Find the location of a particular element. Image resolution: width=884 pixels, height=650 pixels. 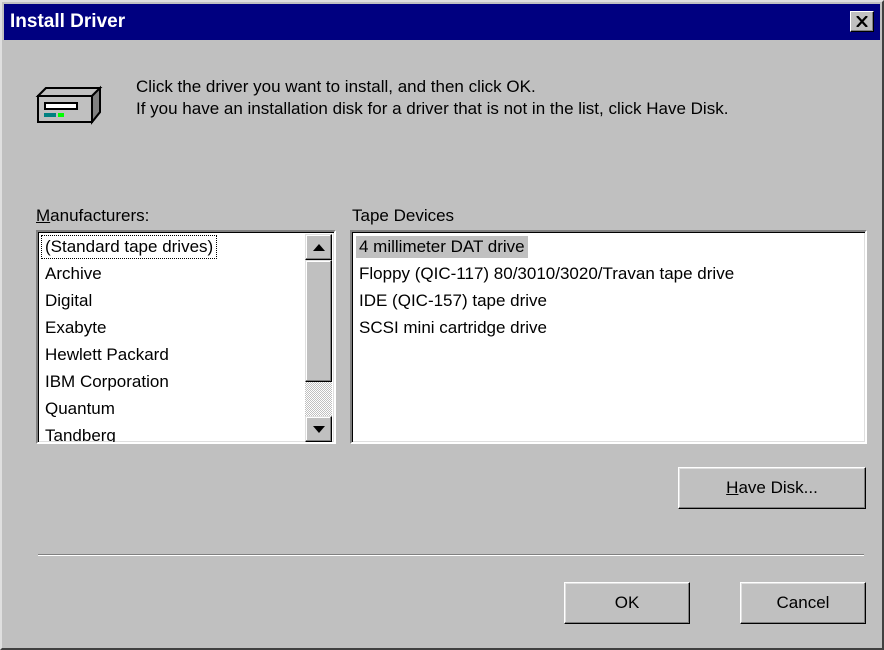

manufacturer-item: IBM Corporation is located at coordinates (107, 382).